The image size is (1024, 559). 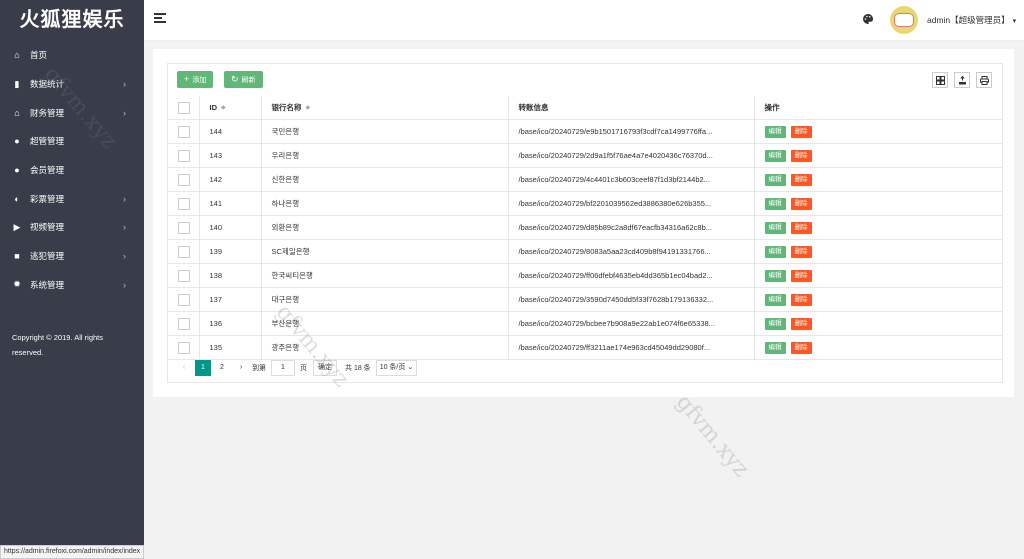 What do you see at coordinates (17, 226) in the screenshot?
I see `video-icon: ▶` at bounding box center [17, 226].